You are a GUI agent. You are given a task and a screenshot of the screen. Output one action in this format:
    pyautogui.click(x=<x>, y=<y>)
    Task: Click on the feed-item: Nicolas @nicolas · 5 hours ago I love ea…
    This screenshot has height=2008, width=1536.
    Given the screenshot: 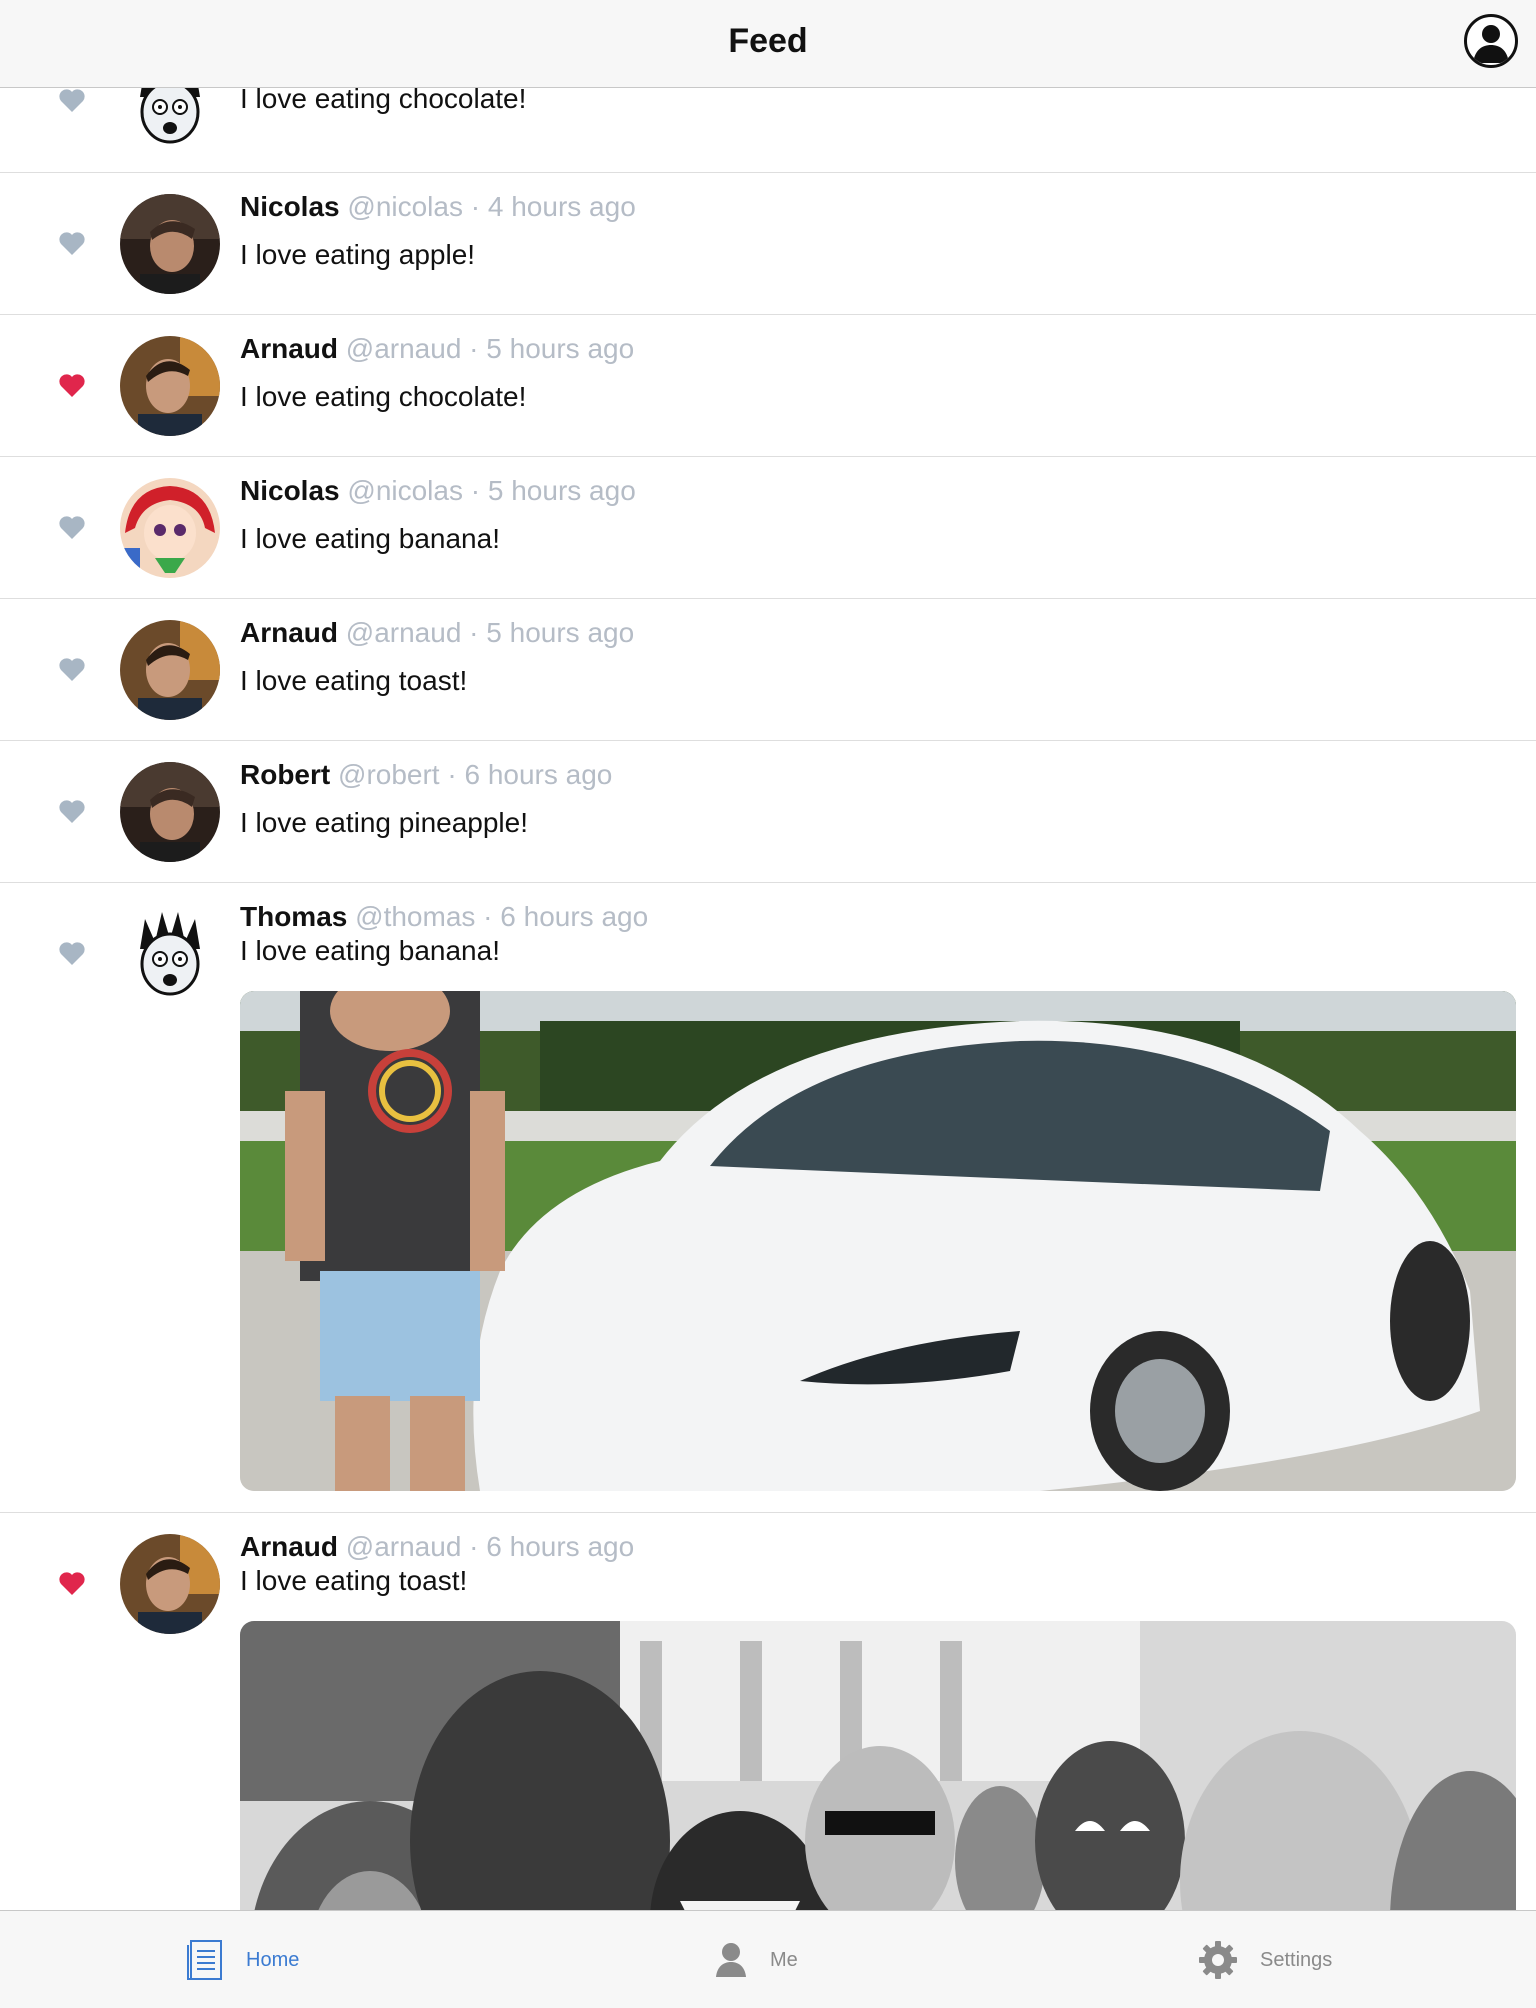 What is the action you would take?
    pyautogui.click(x=768, y=528)
    